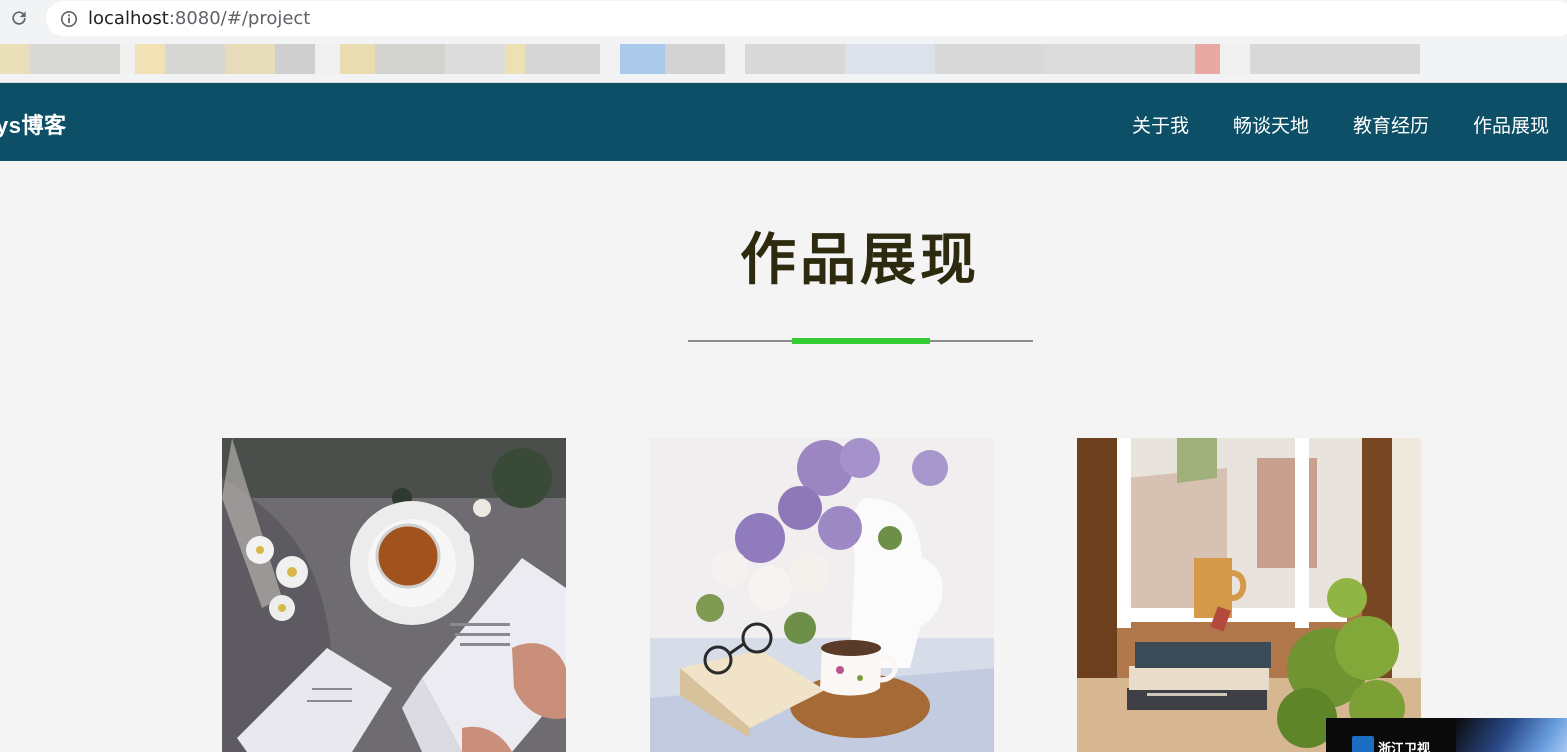  What do you see at coordinates (710, 59) in the screenshot?
I see `blurred-bookmarks` at bounding box center [710, 59].